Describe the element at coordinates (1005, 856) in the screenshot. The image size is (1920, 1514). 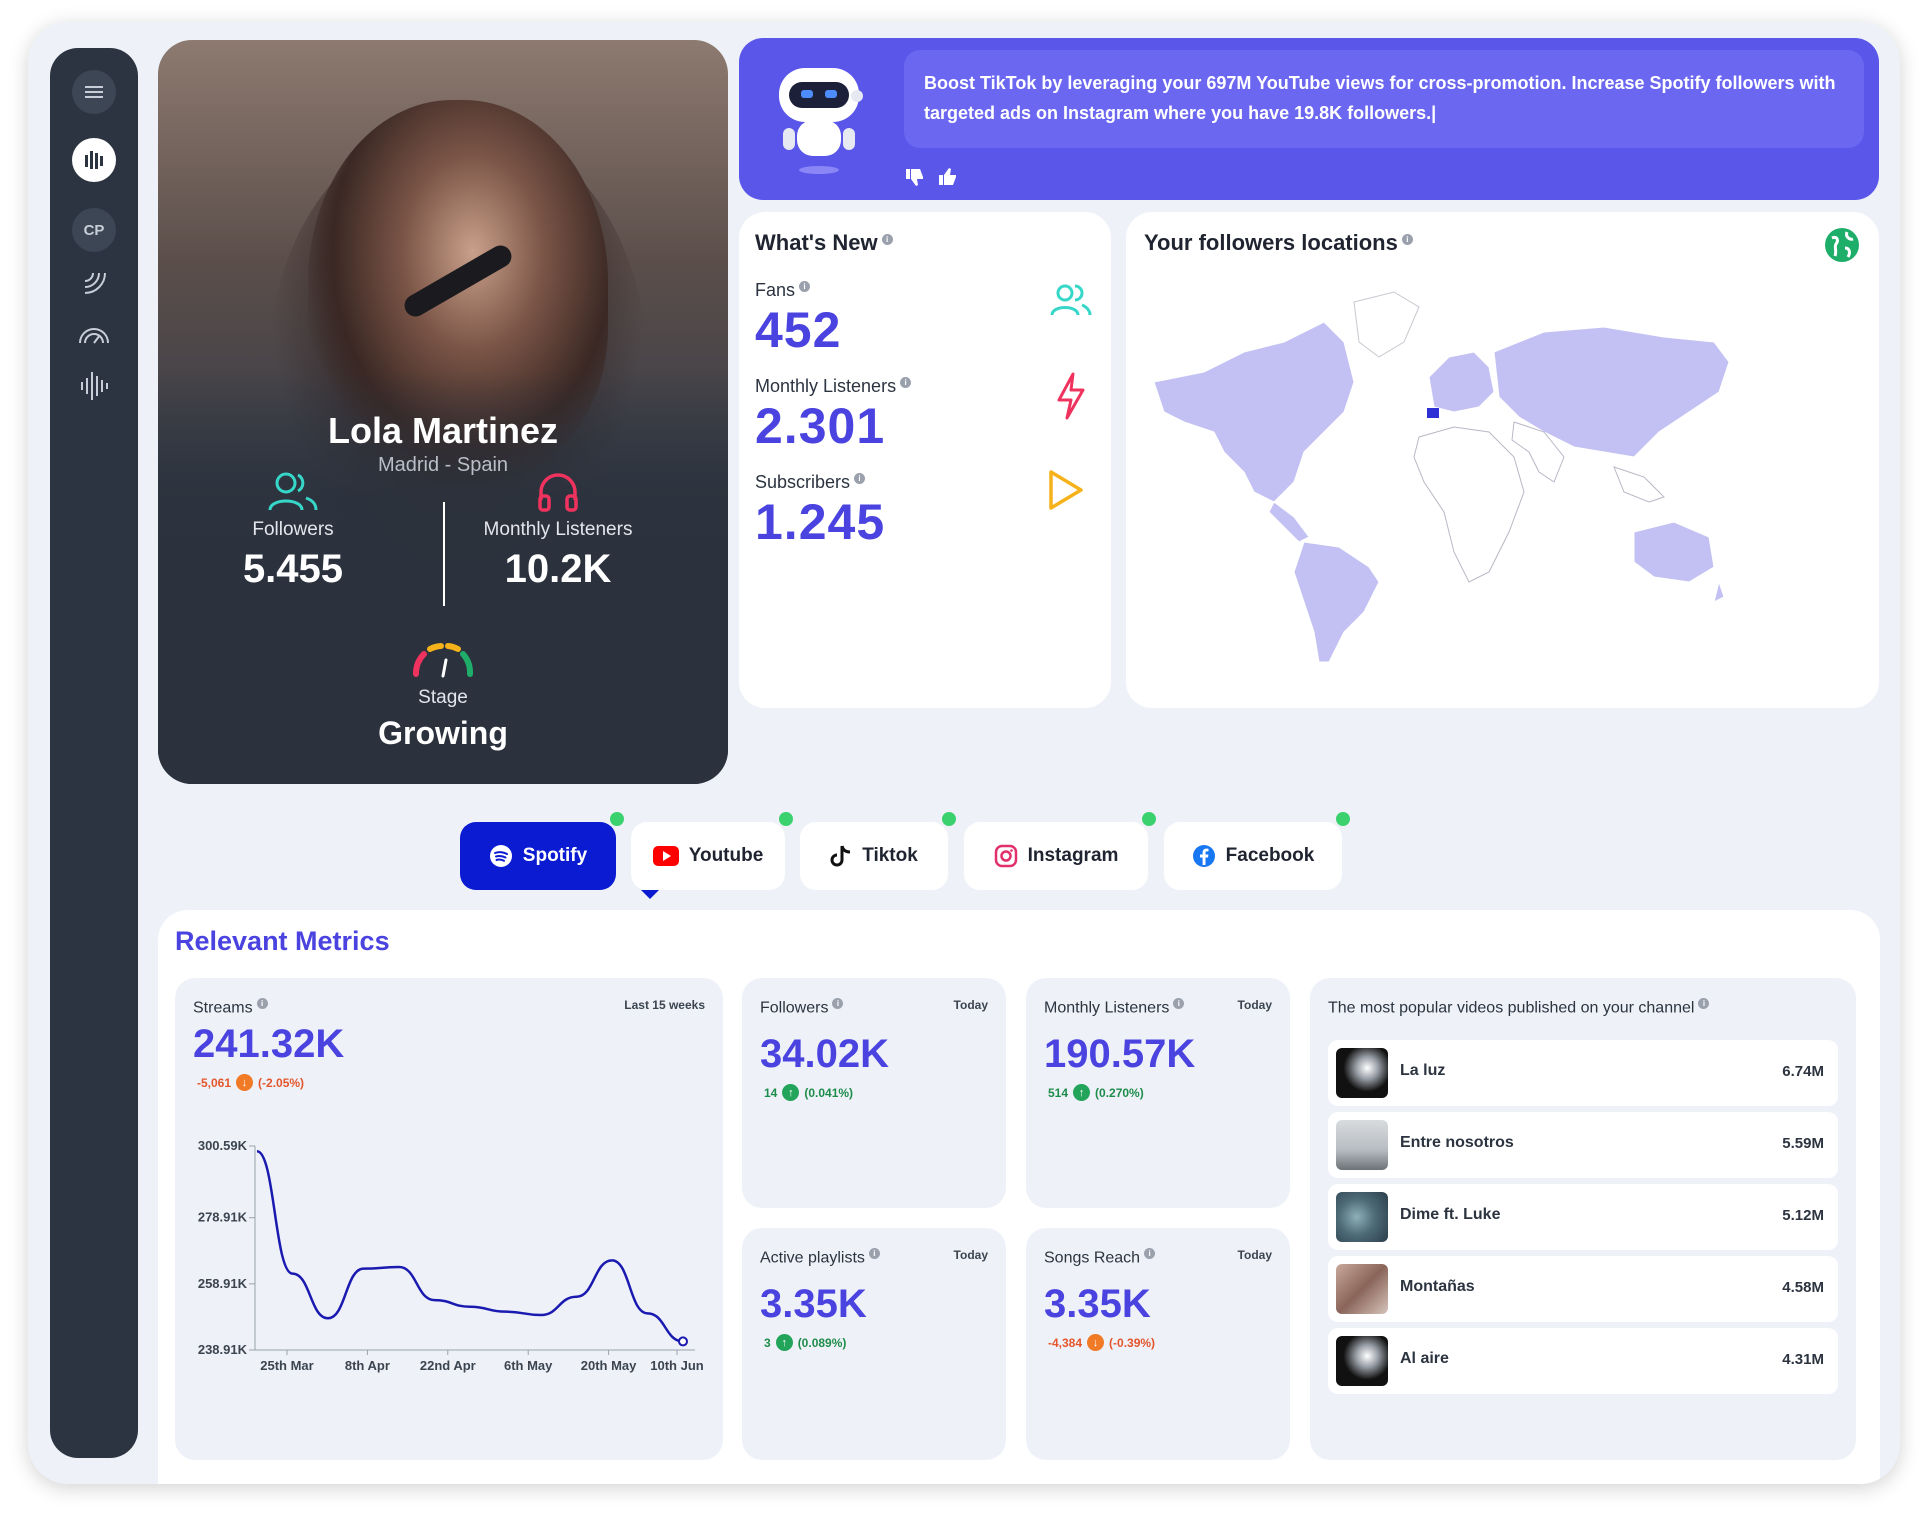
I see `instagram-icon` at that location.